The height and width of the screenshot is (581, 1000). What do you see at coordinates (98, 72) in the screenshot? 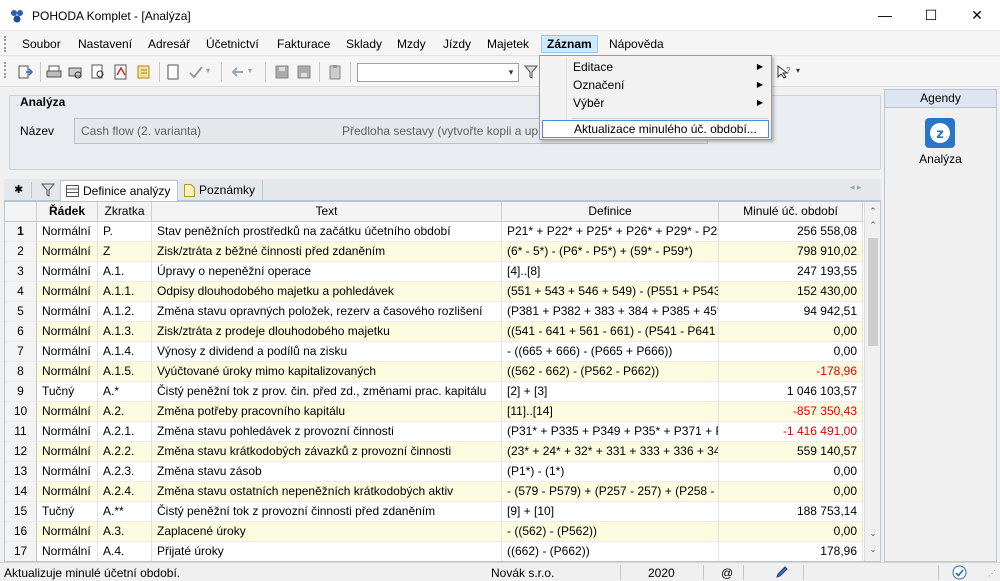
I see `preview-icon` at bounding box center [98, 72].